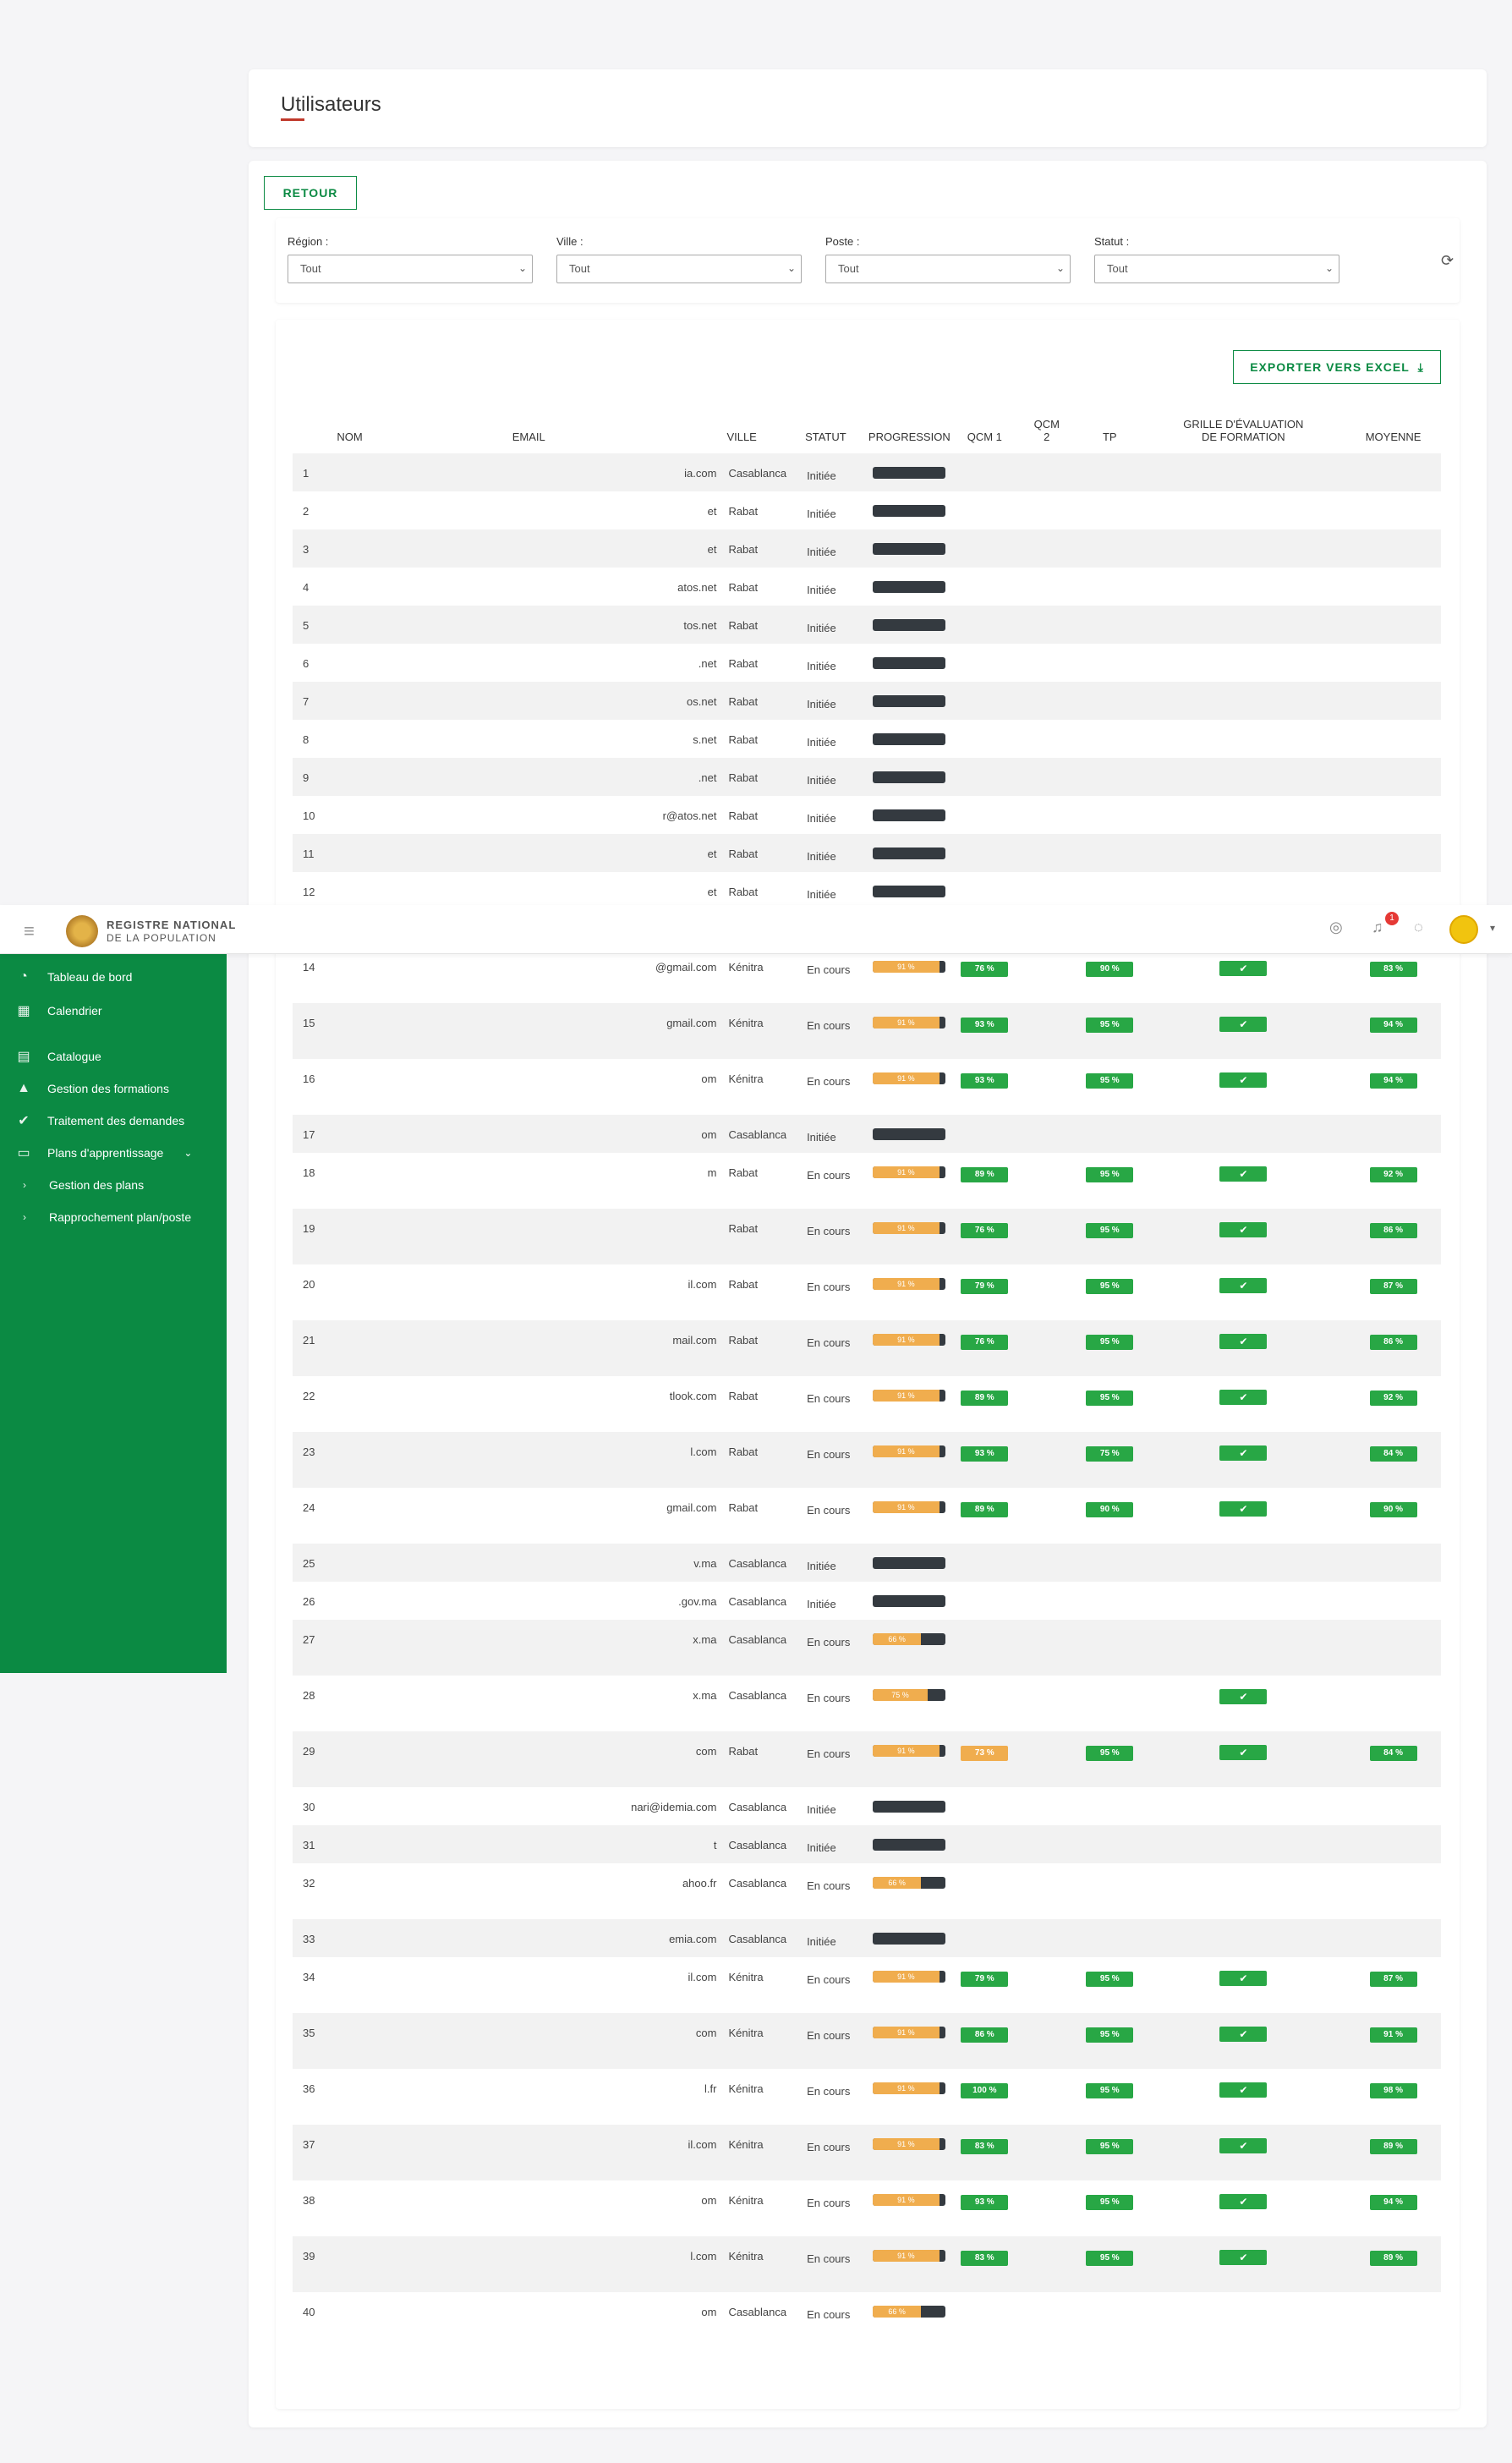  What do you see at coordinates (867, 815) in the screenshot?
I see `table-row: 10 r@atos.net Rabat Initiée` at bounding box center [867, 815].